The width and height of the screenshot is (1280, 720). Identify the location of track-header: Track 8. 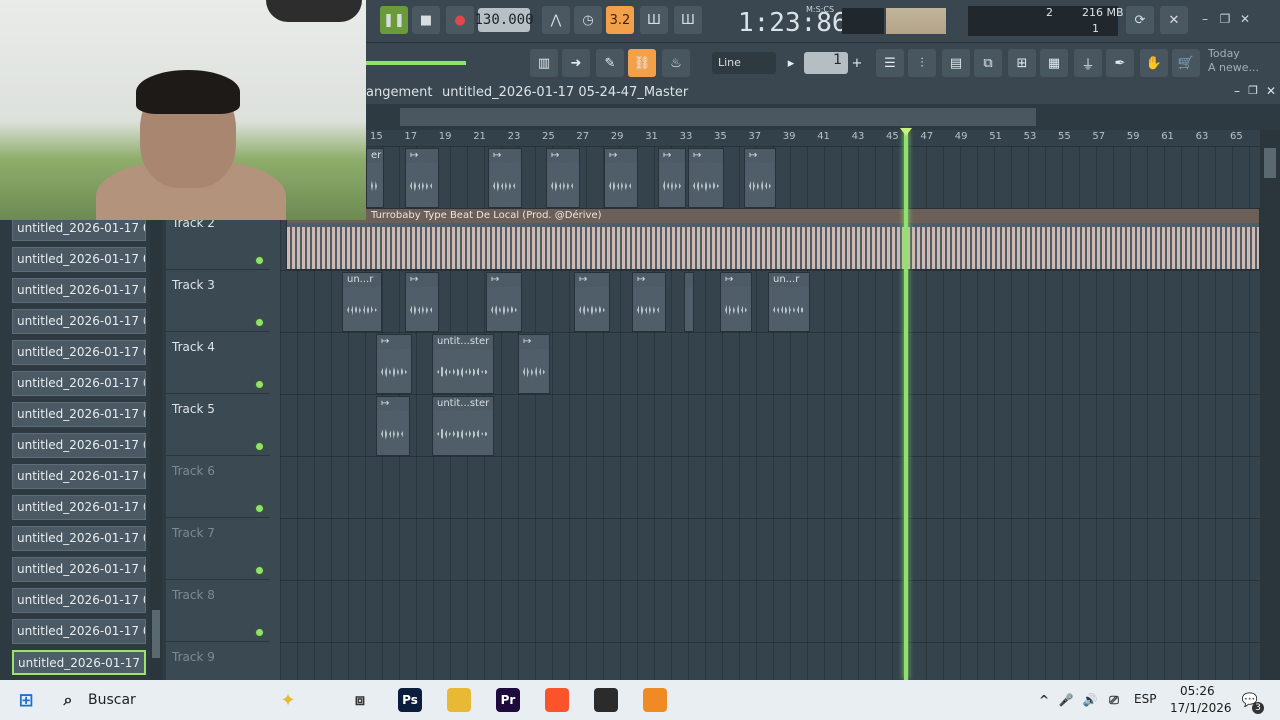
(218, 611).